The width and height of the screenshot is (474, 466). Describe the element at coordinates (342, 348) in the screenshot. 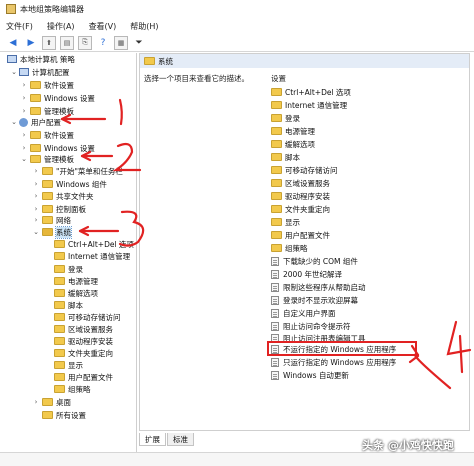

I see `highlight-box` at that location.